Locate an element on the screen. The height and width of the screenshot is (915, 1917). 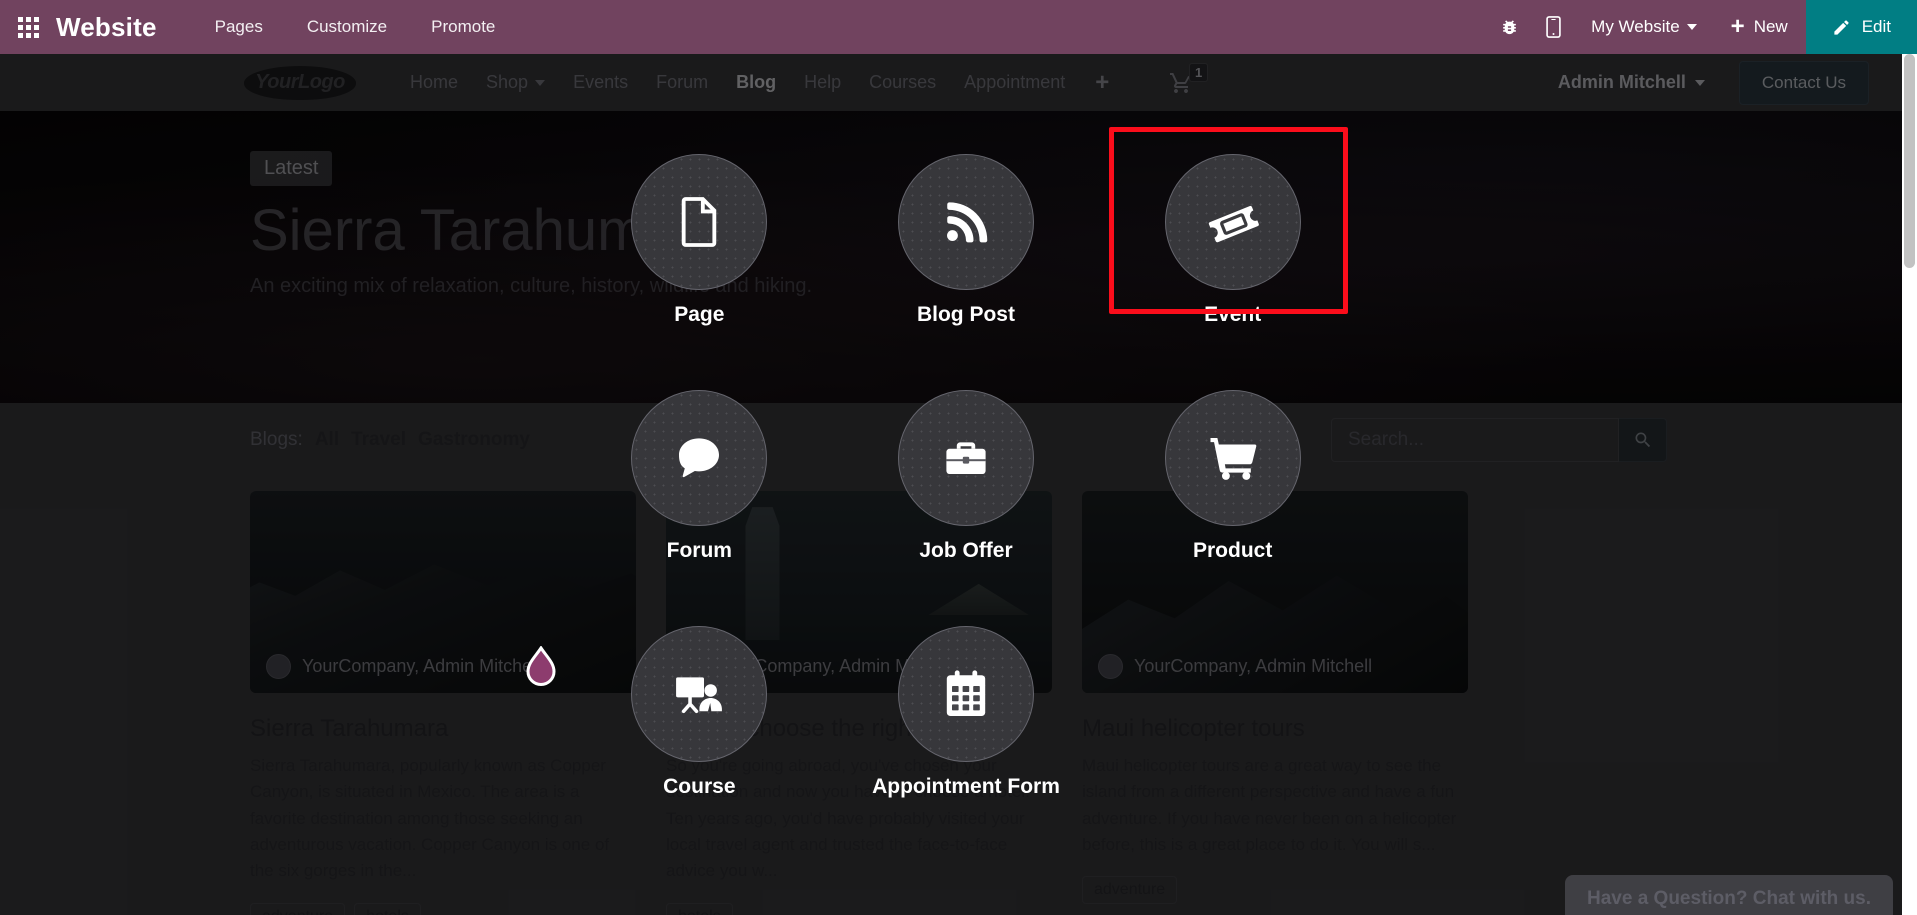
systray-menu: Pages Customize Promote is located at coordinates (355, 27).